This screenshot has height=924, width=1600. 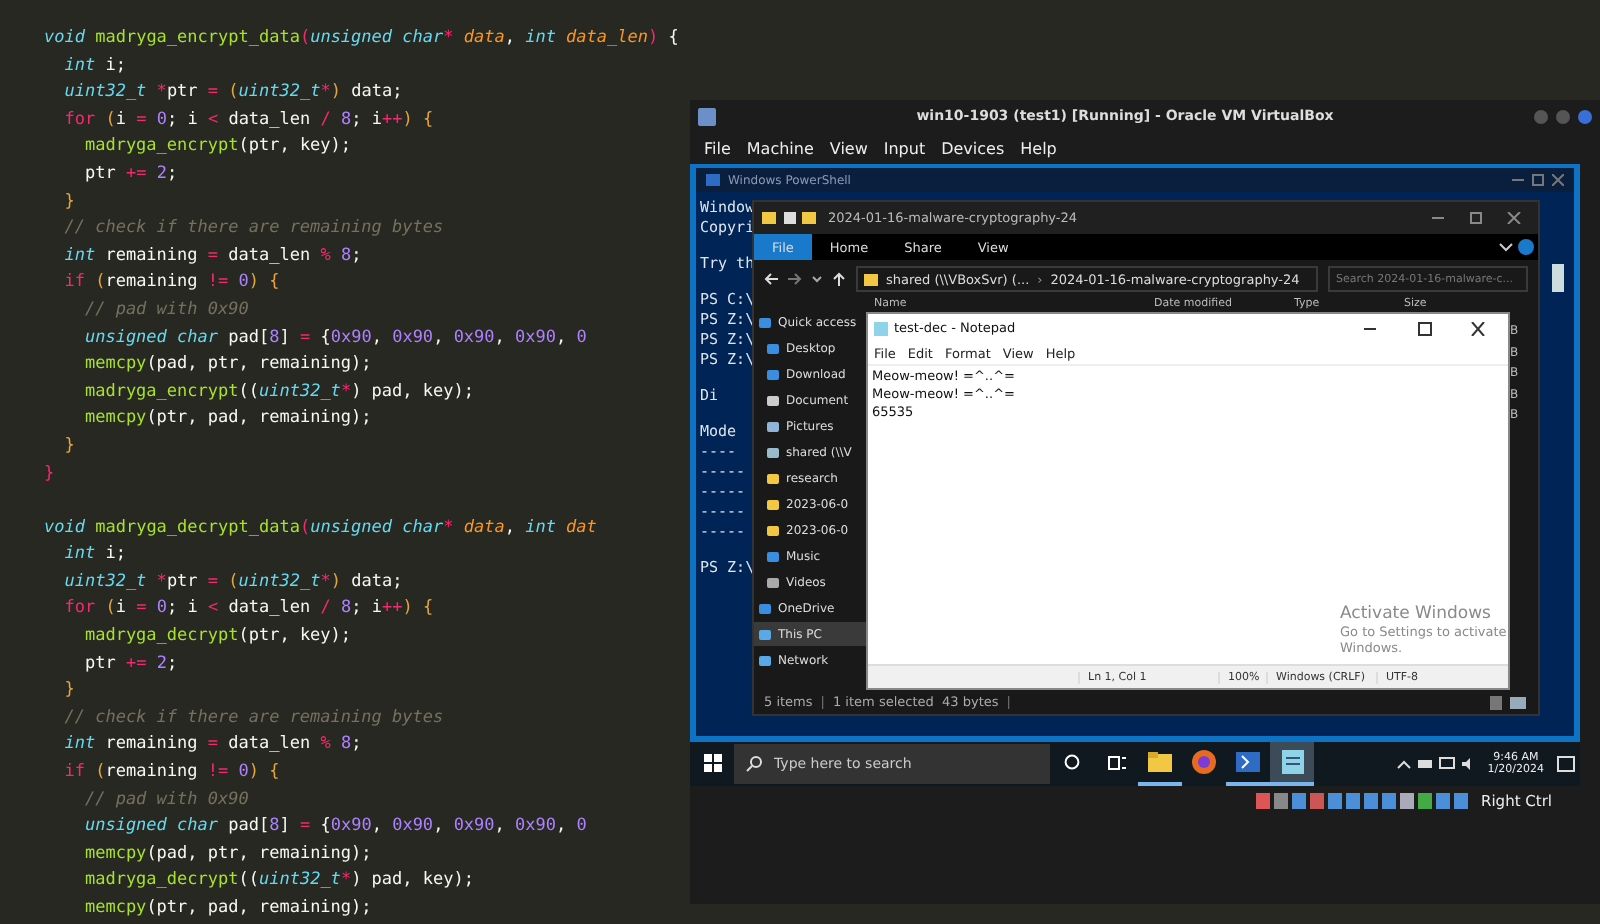 I want to click on taskbar-app-button, so click(x=1292, y=764).